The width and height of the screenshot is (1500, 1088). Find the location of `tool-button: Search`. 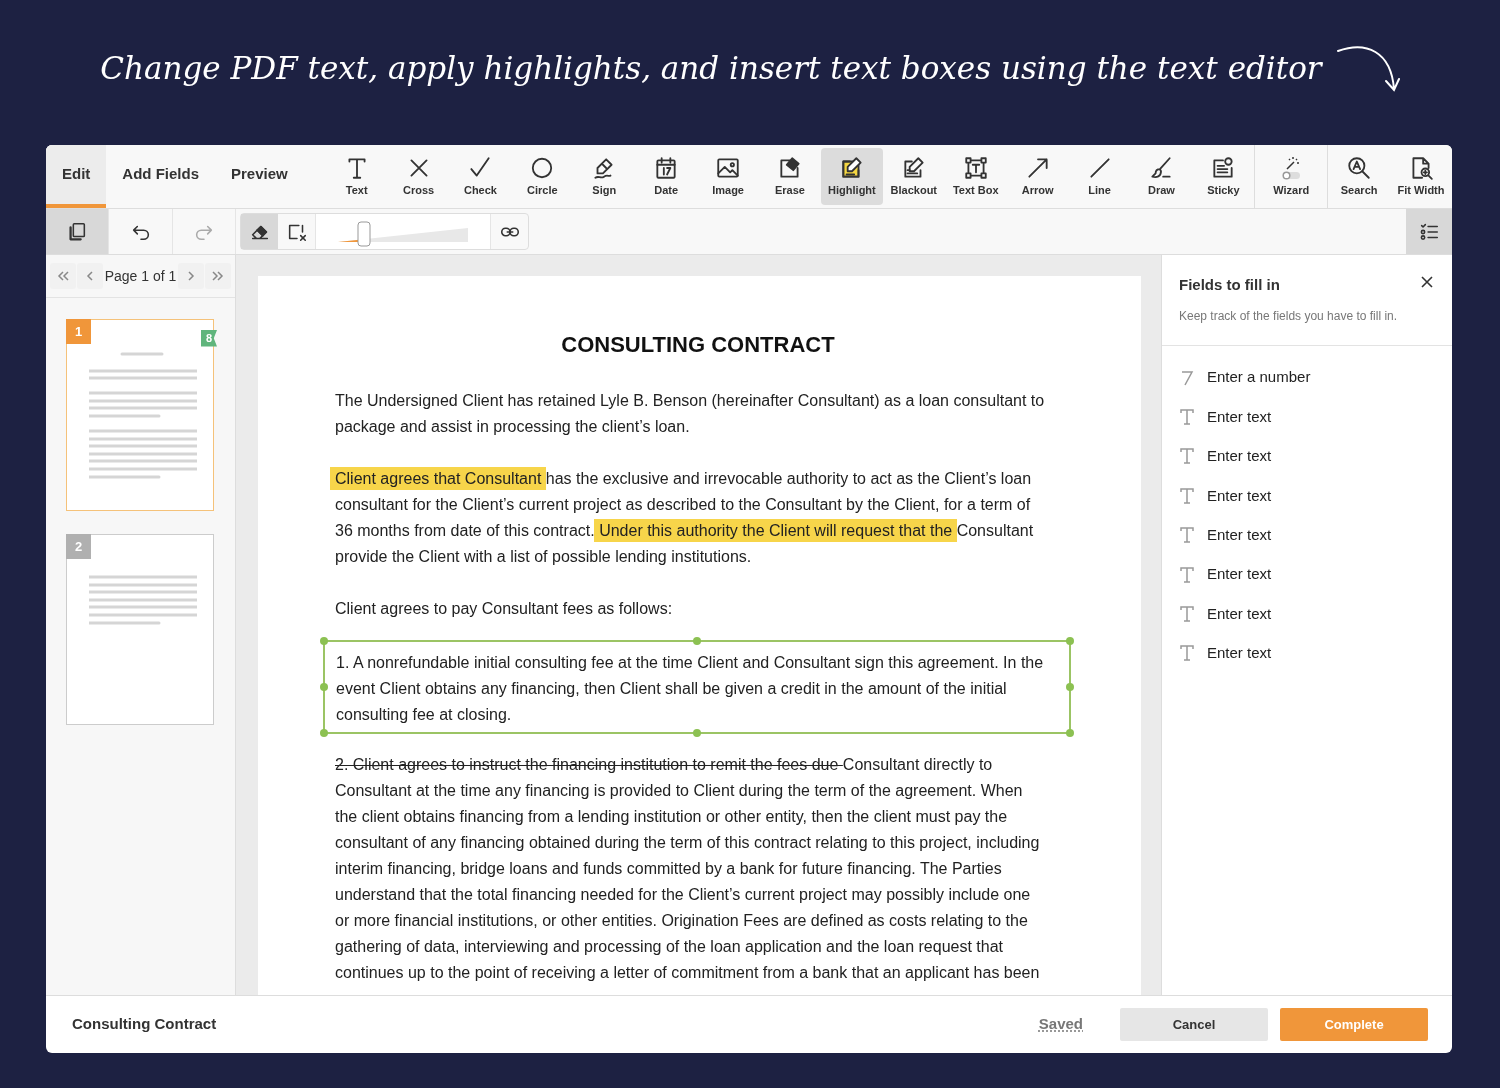

tool-button: Search is located at coordinates (1359, 176).